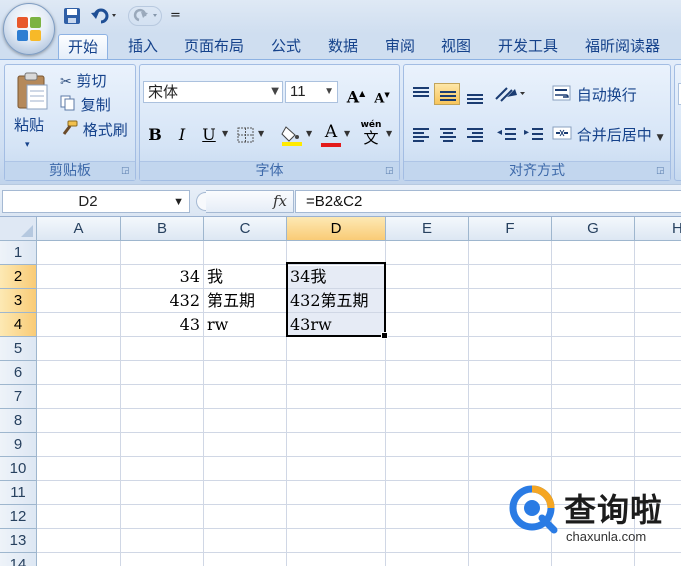 Image resolution: width=681 pixels, height=566 pixels. What do you see at coordinates (382, 94) in the screenshot?
I see `shrink-font-button: A▼` at bounding box center [382, 94].